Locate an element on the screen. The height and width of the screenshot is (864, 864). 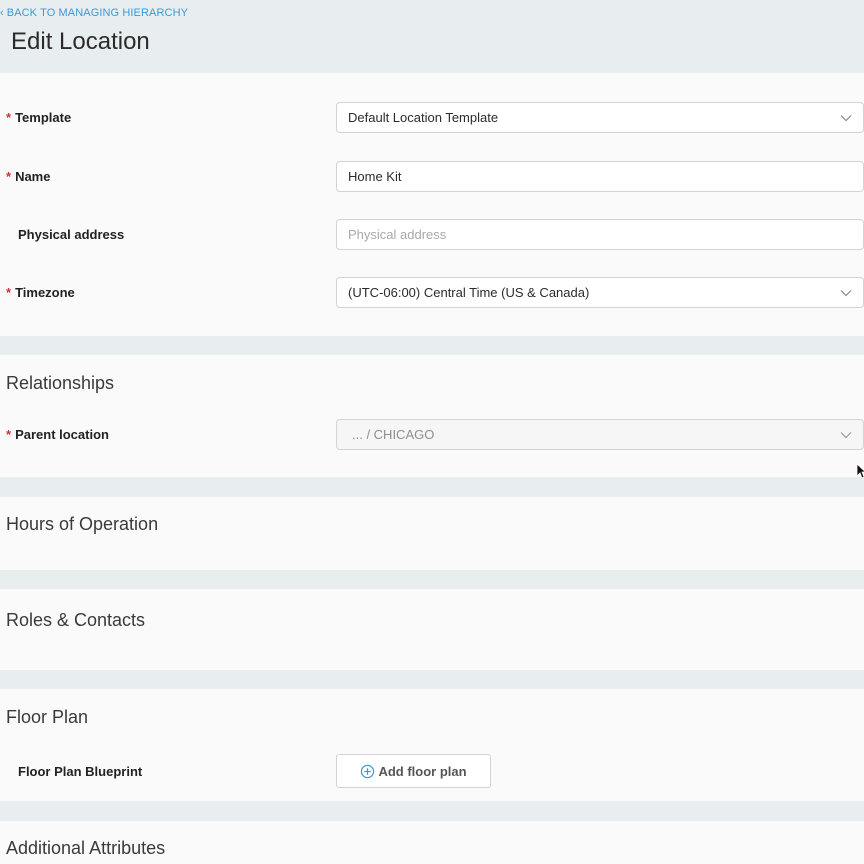
template-label: * Template is located at coordinates (38, 117).